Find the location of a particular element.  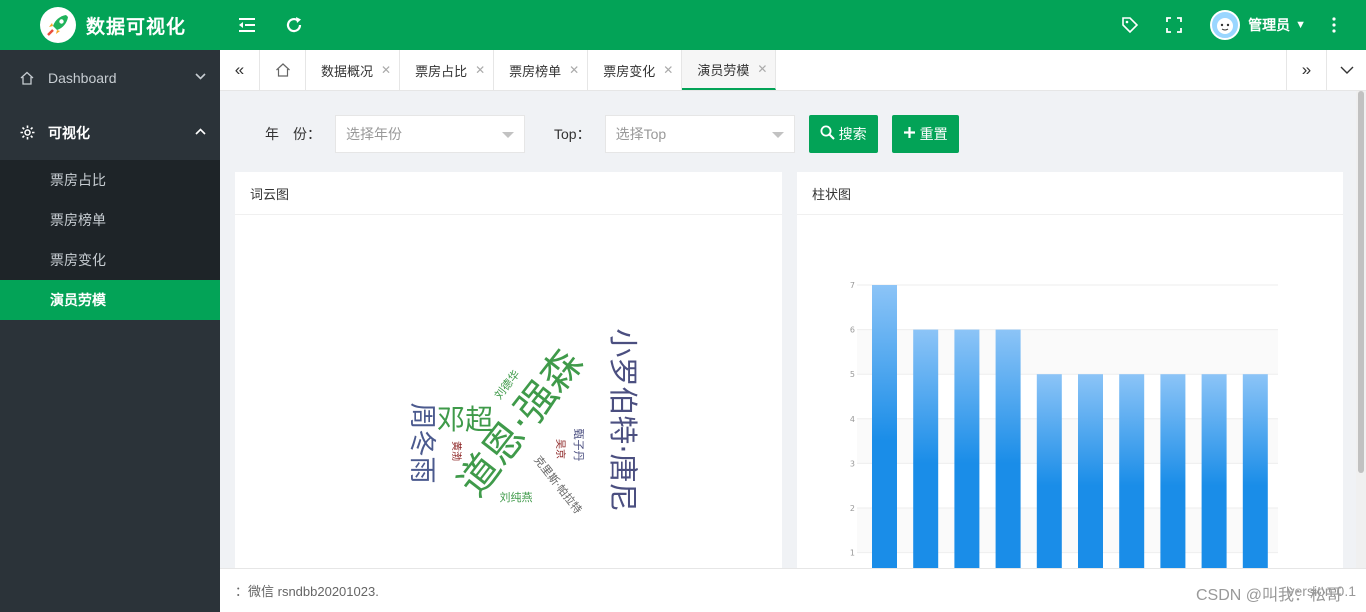

user-name: 管理员 is located at coordinates (1269, 25).